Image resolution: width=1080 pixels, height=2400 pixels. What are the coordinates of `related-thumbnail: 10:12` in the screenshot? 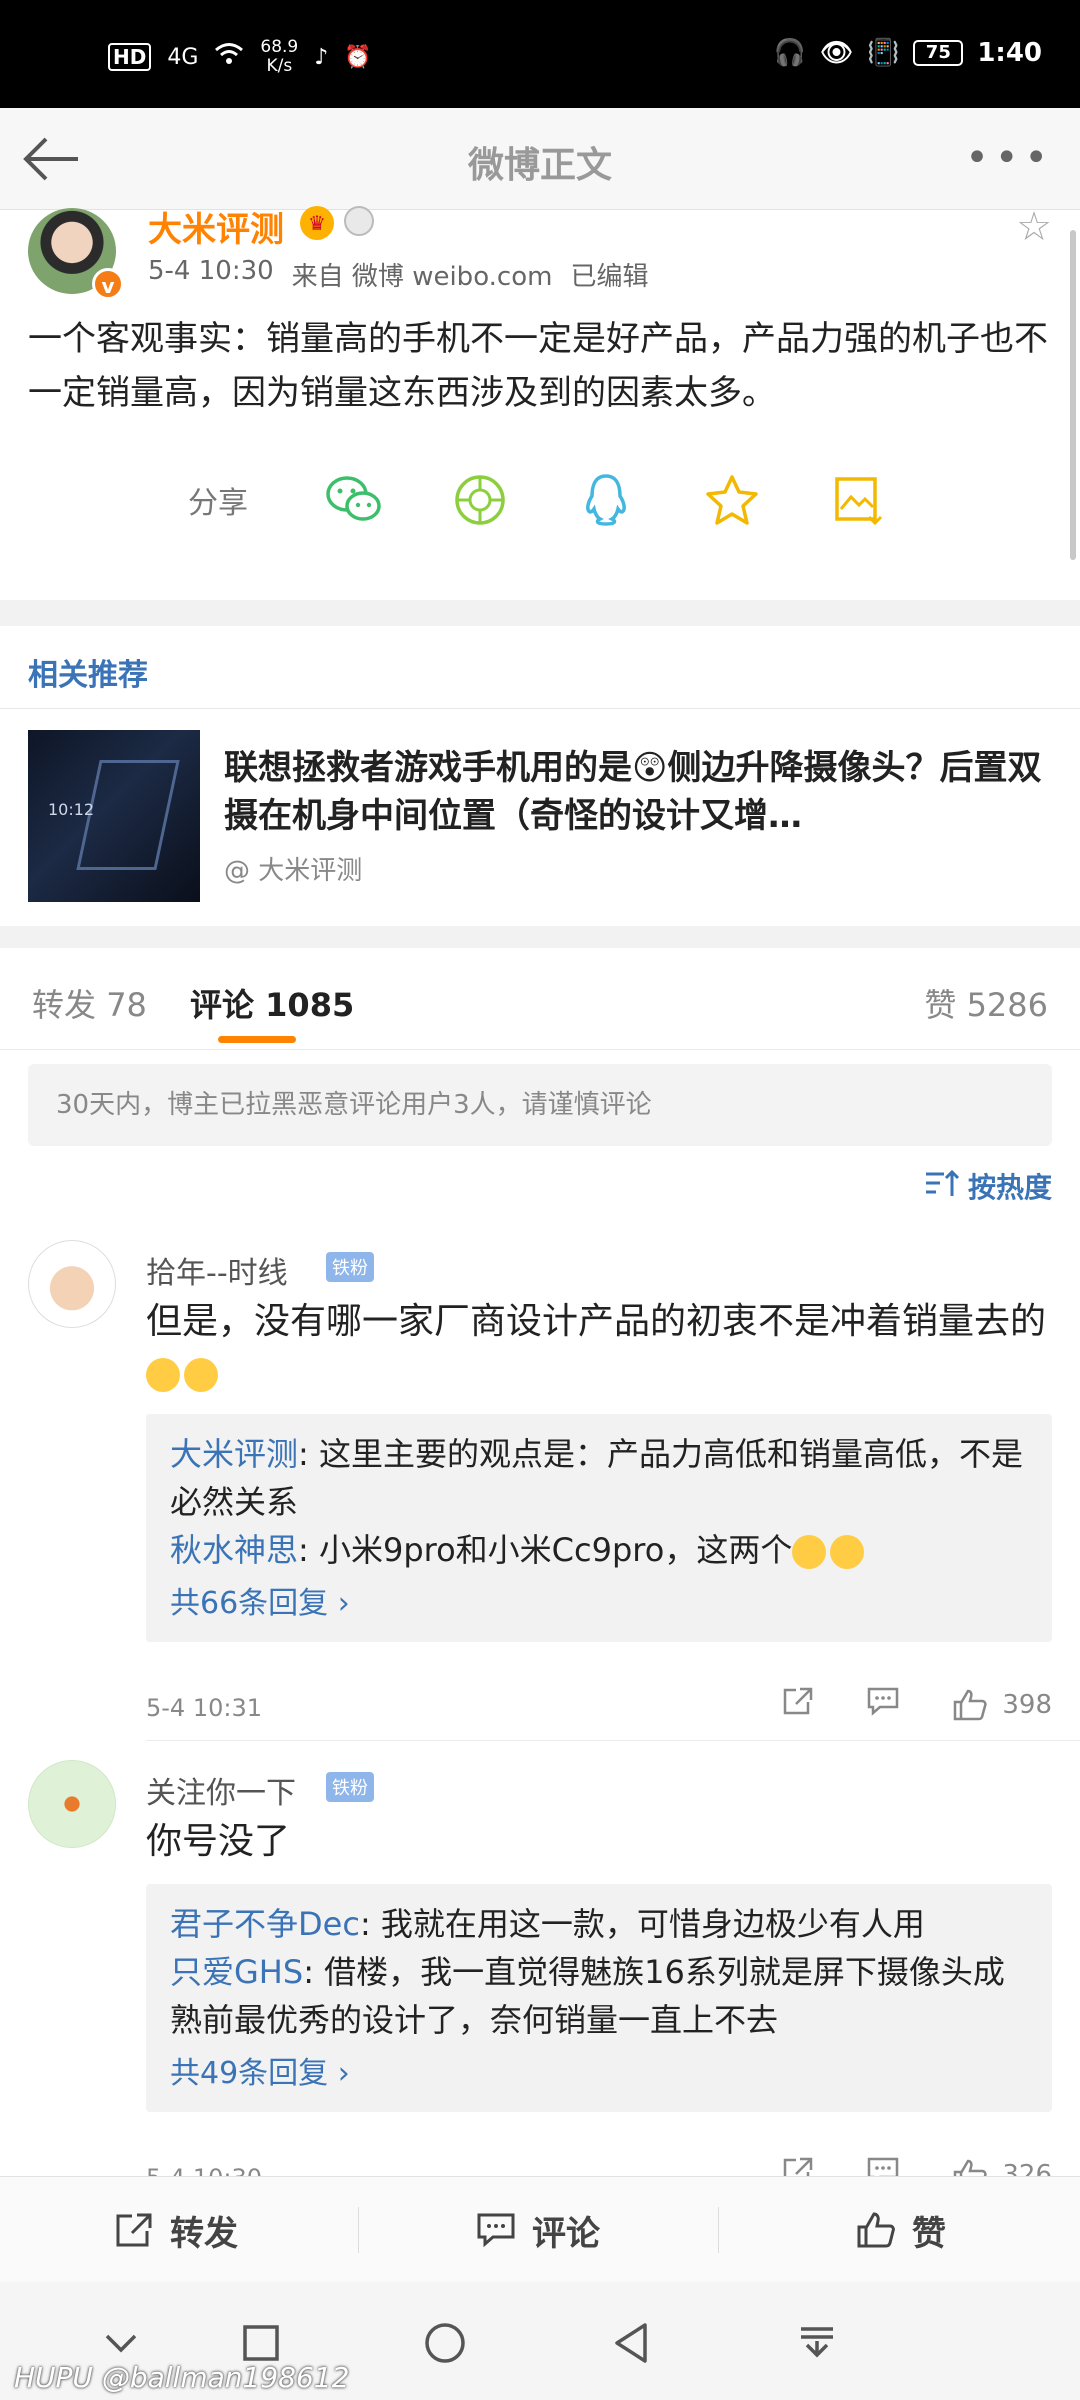 It's located at (114, 816).